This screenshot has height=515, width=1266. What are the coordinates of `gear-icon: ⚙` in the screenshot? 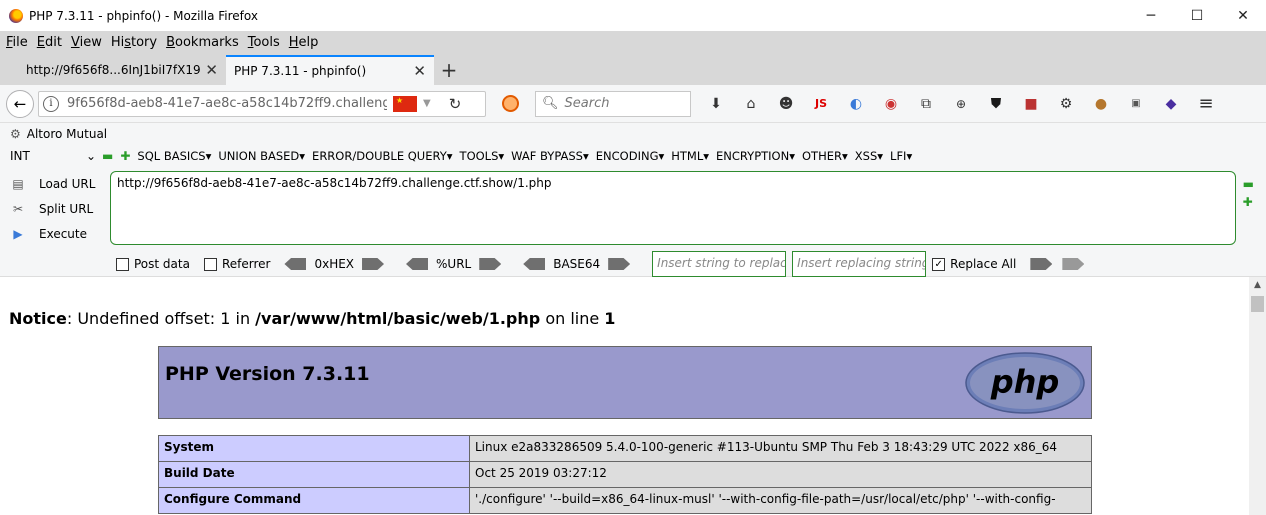 It's located at (1066, 104).